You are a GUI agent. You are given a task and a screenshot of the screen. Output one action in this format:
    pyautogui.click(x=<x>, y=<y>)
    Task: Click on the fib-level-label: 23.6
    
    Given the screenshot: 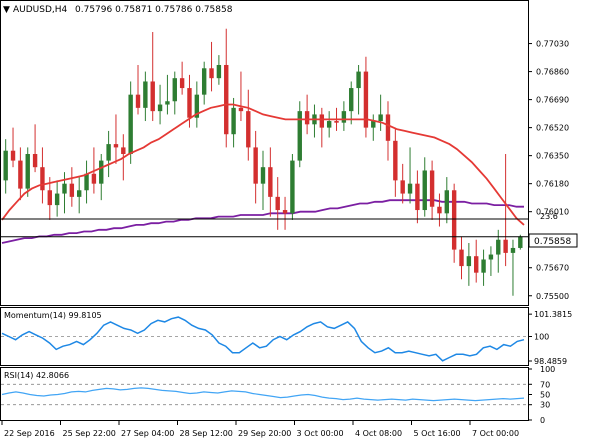 What is the action you would take?
    pyautogui.click(x=549, y=216)
    